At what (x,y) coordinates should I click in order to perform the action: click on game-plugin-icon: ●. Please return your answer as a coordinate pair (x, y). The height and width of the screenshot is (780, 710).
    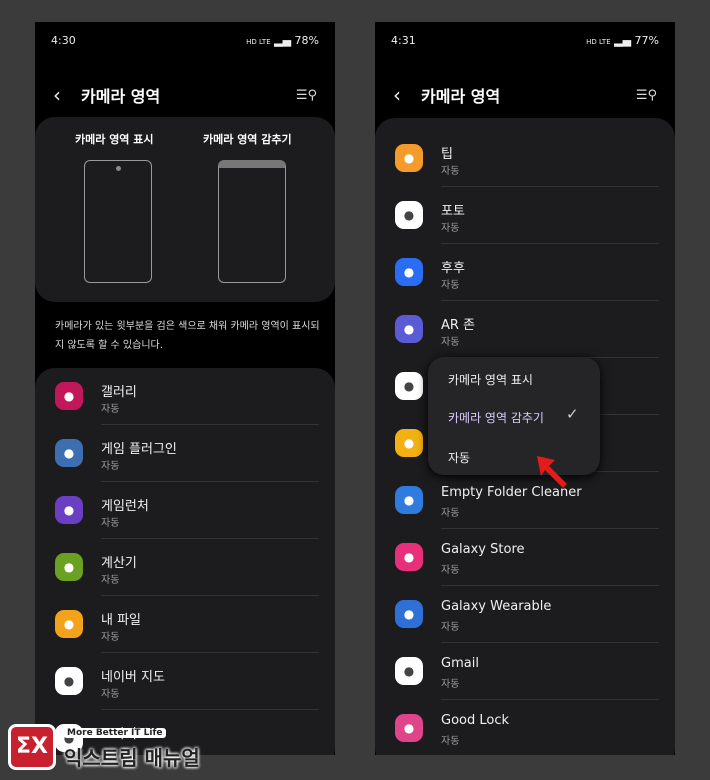
    Looking at the image, I should click on (69, 453).